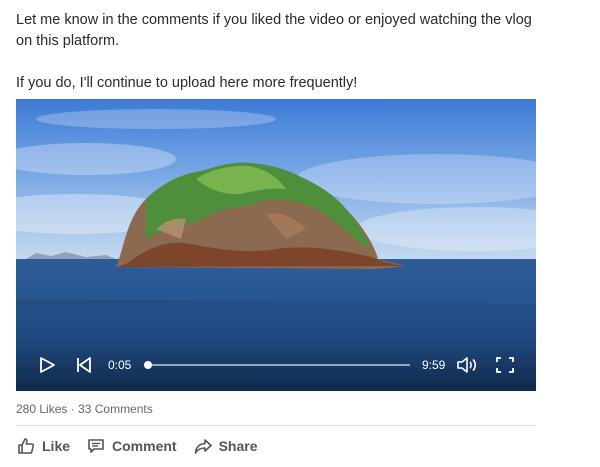  Describe the element at coordinates (56, 446) in the screenshot. I see `like-label: Like` at that location.